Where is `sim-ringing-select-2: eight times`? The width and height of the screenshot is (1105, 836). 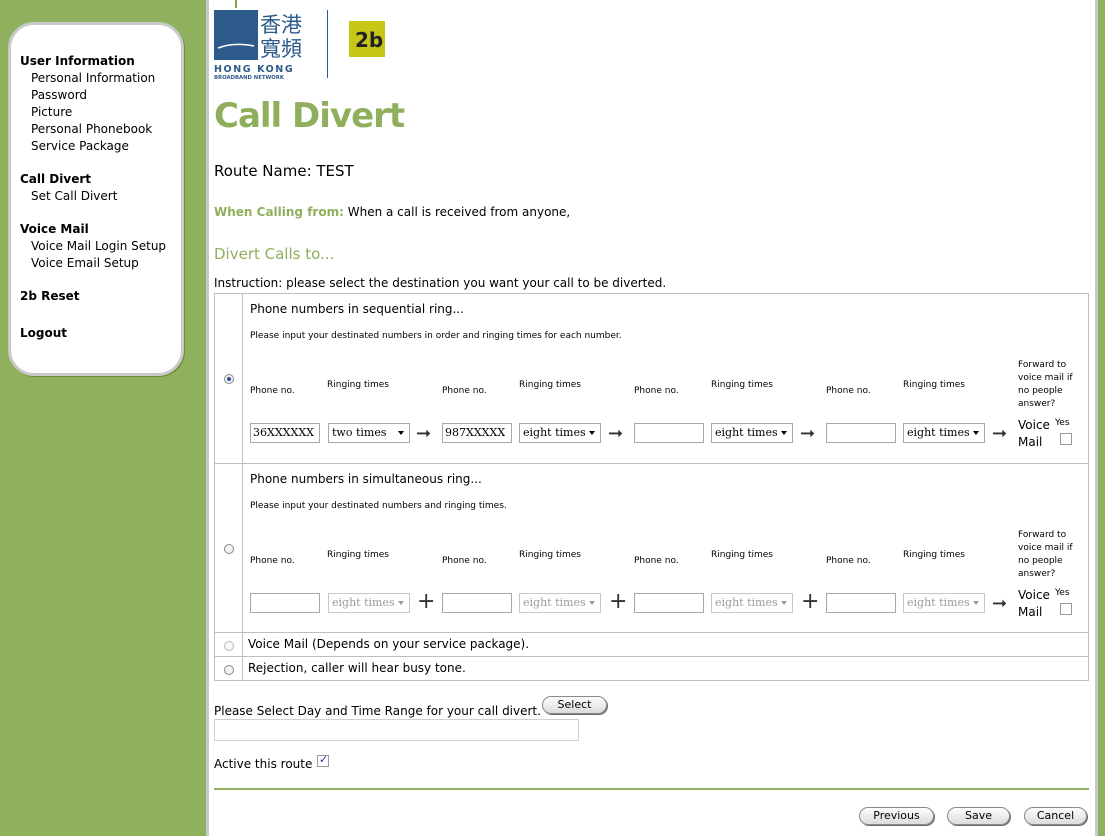
sim-ringing-select-2: eight times is located at coordinates (560, 603).